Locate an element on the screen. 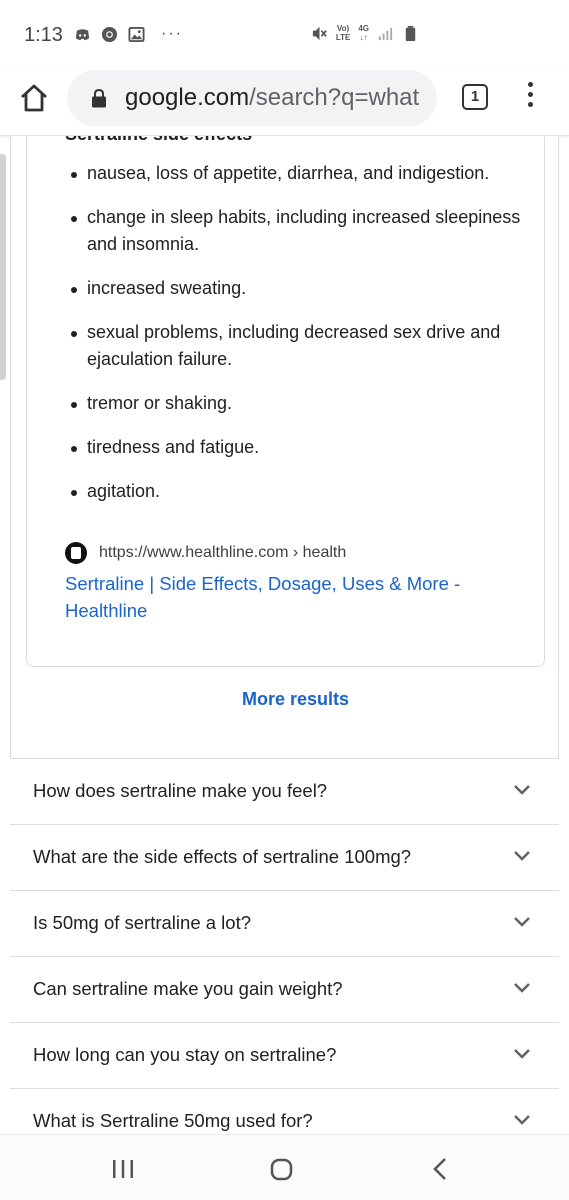 This screenshot has width=569, height=1200. url-path: /search?q=what is located at coordinates (334, 97).